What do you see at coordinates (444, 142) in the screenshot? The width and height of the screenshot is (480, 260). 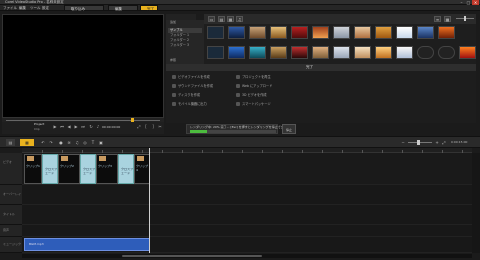 I see `fit-project-icon: ⤢` at bounding box center [444, 142].